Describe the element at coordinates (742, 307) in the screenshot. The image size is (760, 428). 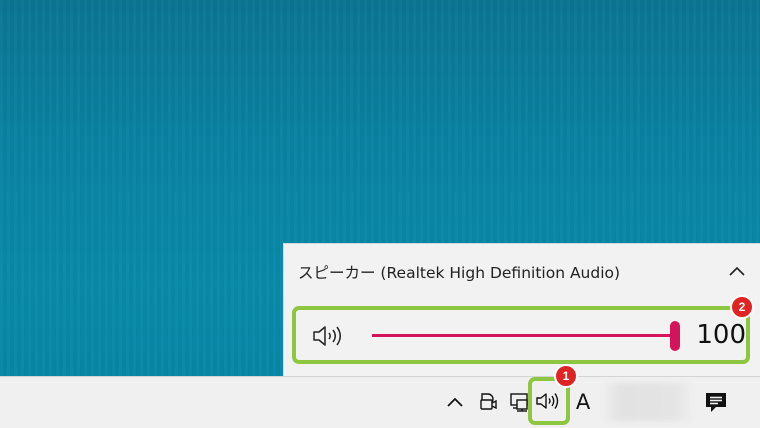
I see `callout-badge-2: 2` at that location.